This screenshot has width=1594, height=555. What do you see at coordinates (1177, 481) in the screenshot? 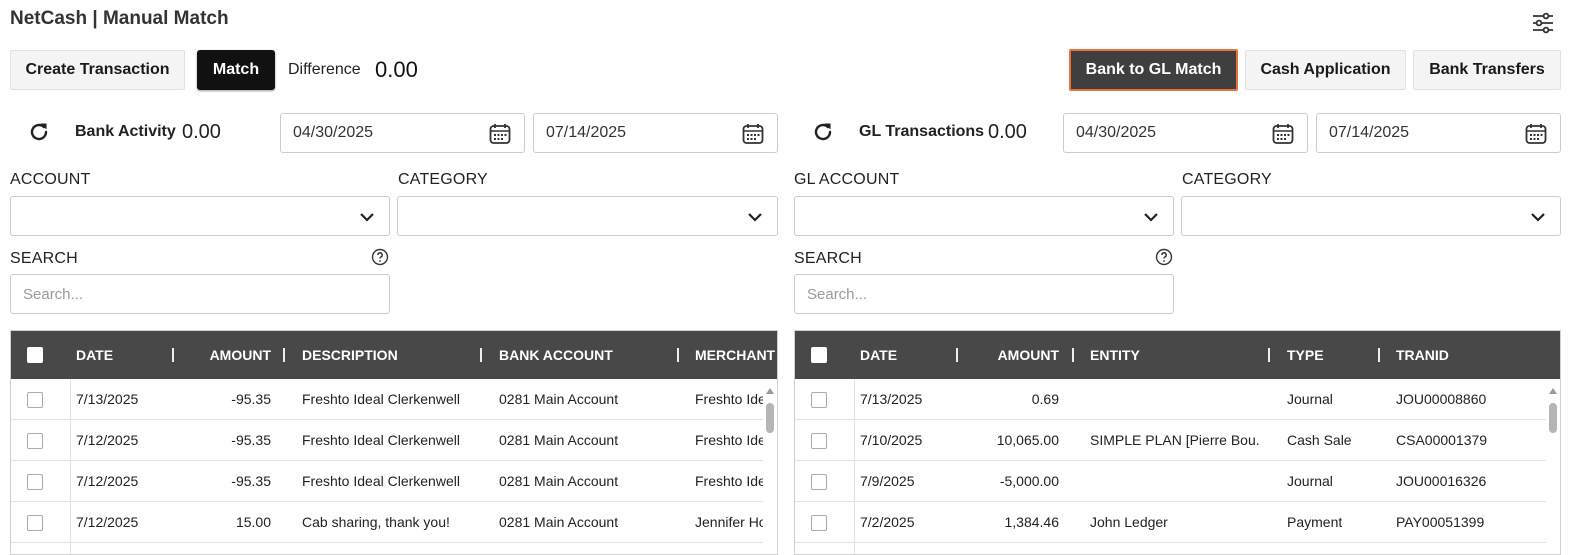
I see `table-row: 7/9/2025 -5,000.00 Journal JOU00016326` at bounding box center [1177, 481].